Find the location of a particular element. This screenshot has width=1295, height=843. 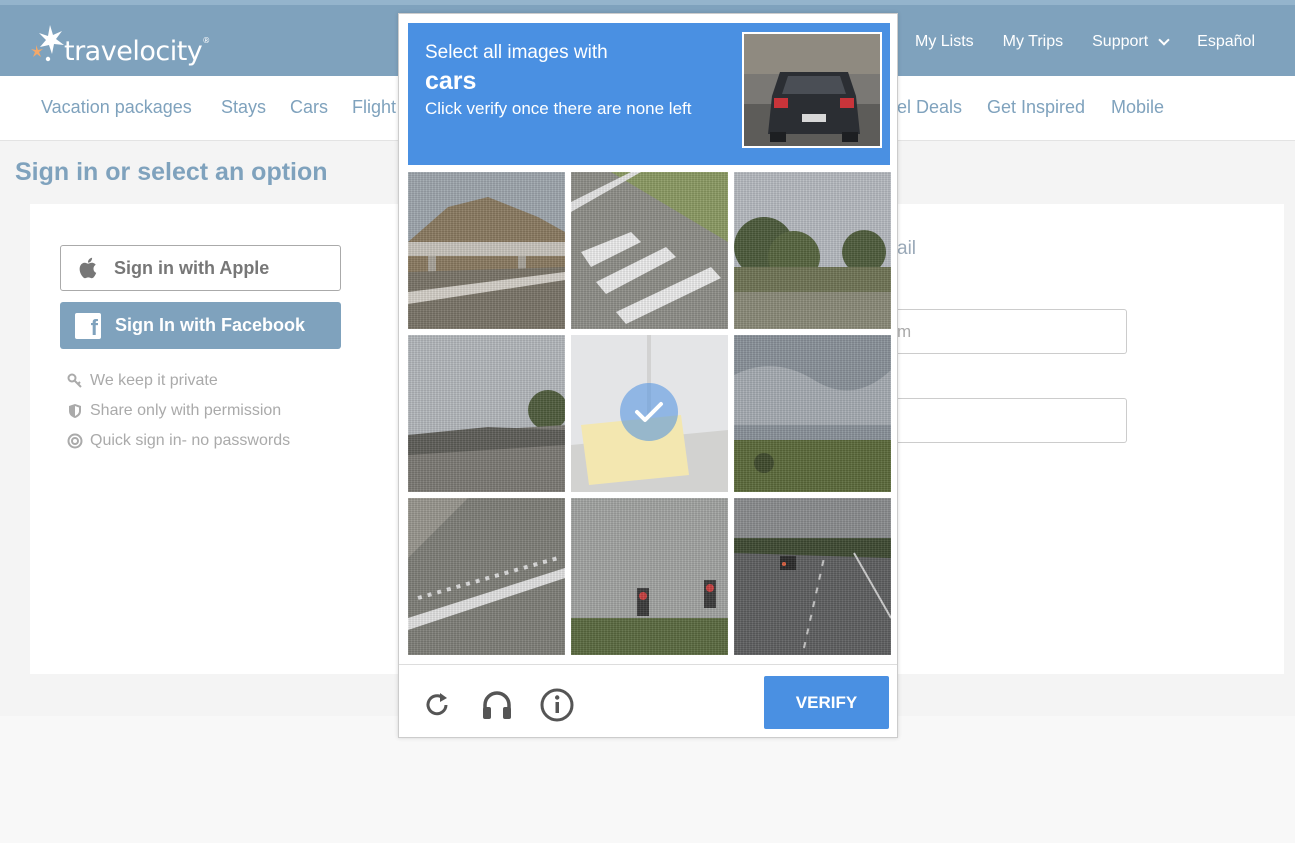

shield-icon is located at coordinates (75, 411).